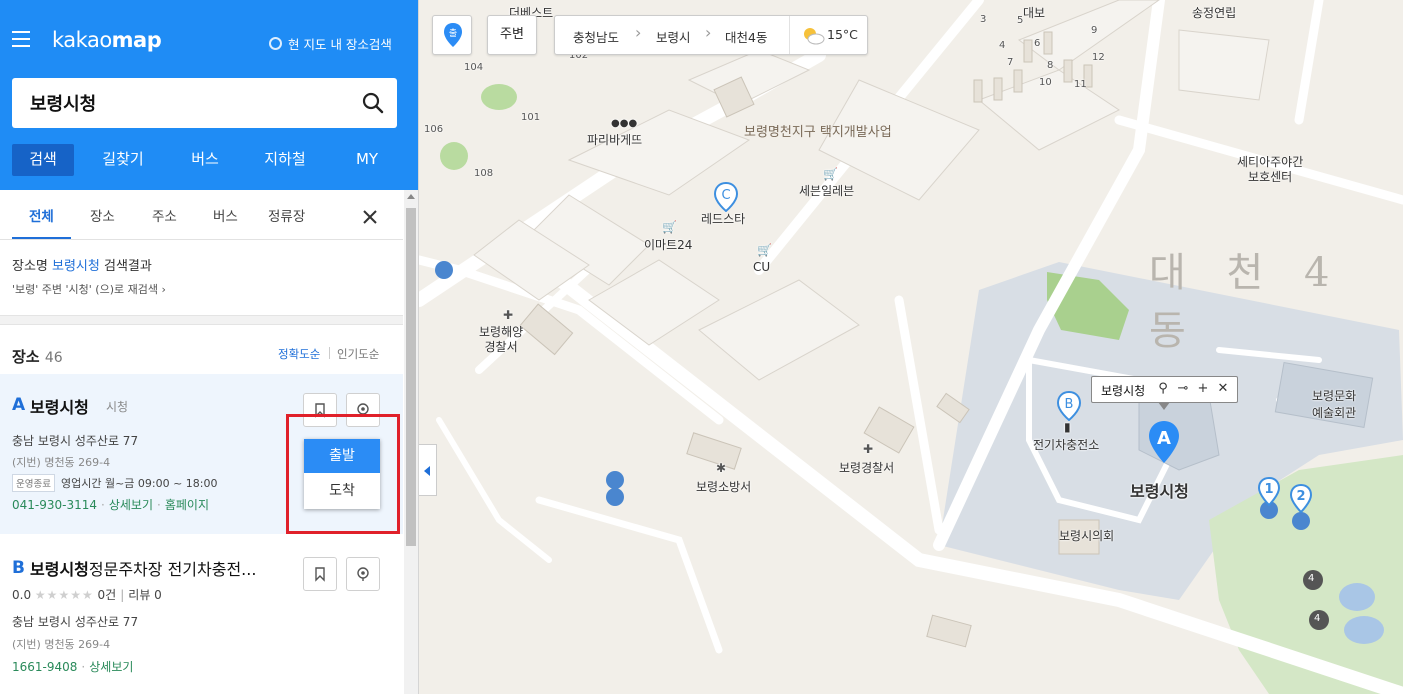  I want to click on poi-coast-guard: 보령해양 경찰서, so click(501, 340).